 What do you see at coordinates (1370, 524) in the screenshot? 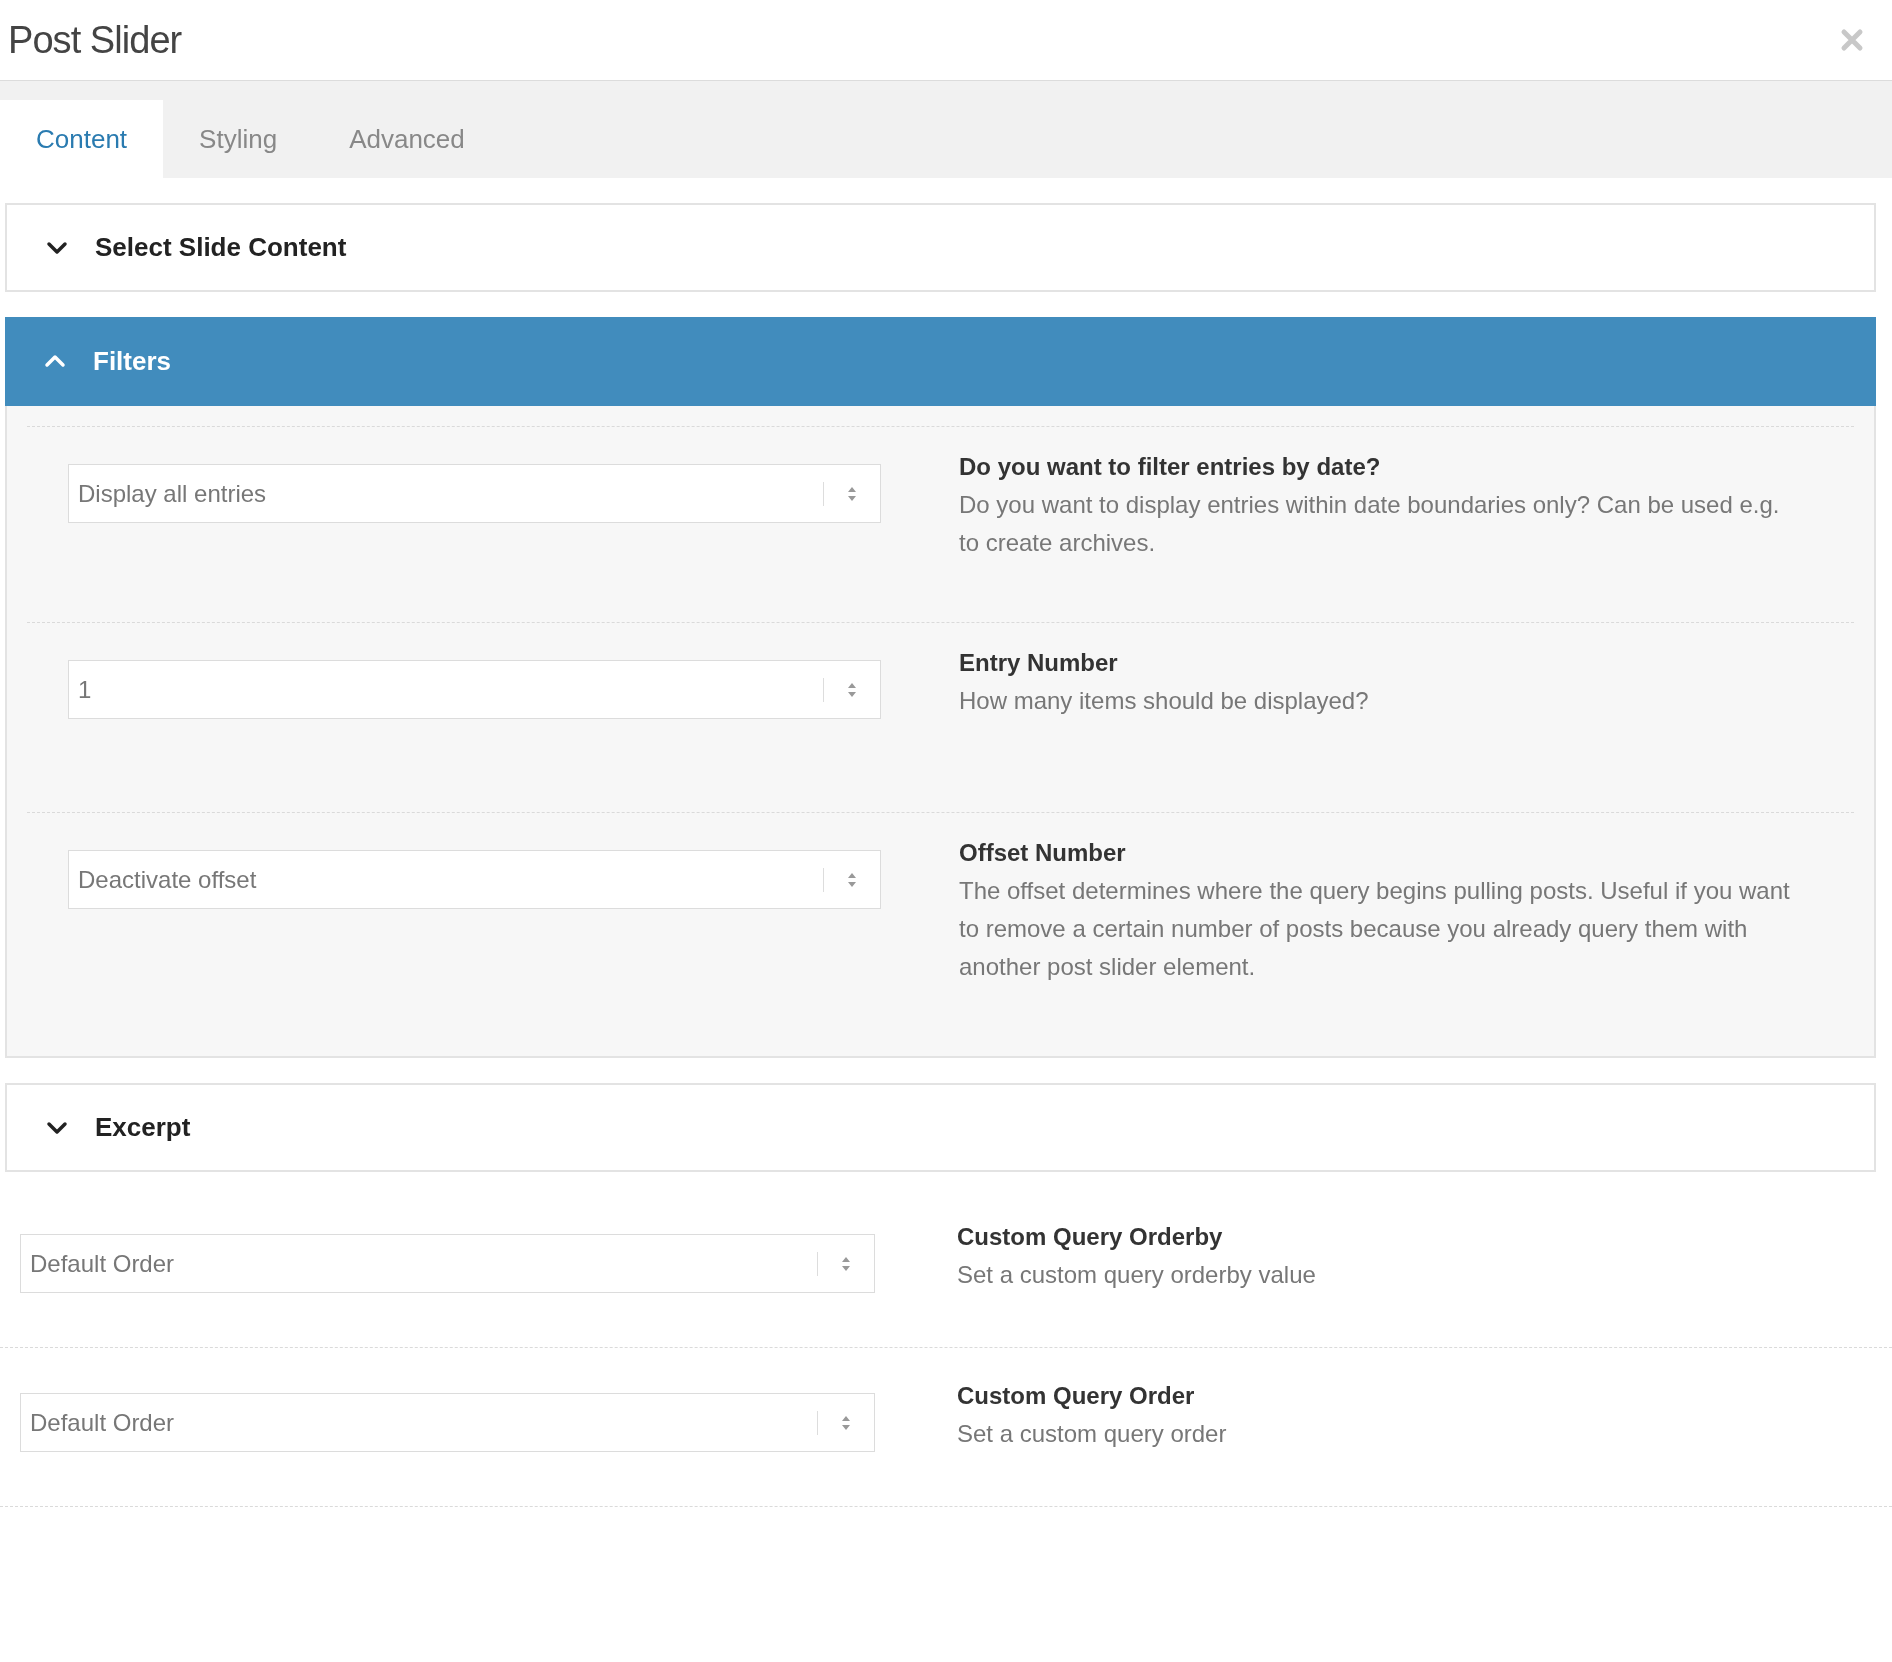
I see `field-description: Do you want to display entries within date boundaries only? Can be used e.g. to create archives.` at bounding box center [1370, 524].